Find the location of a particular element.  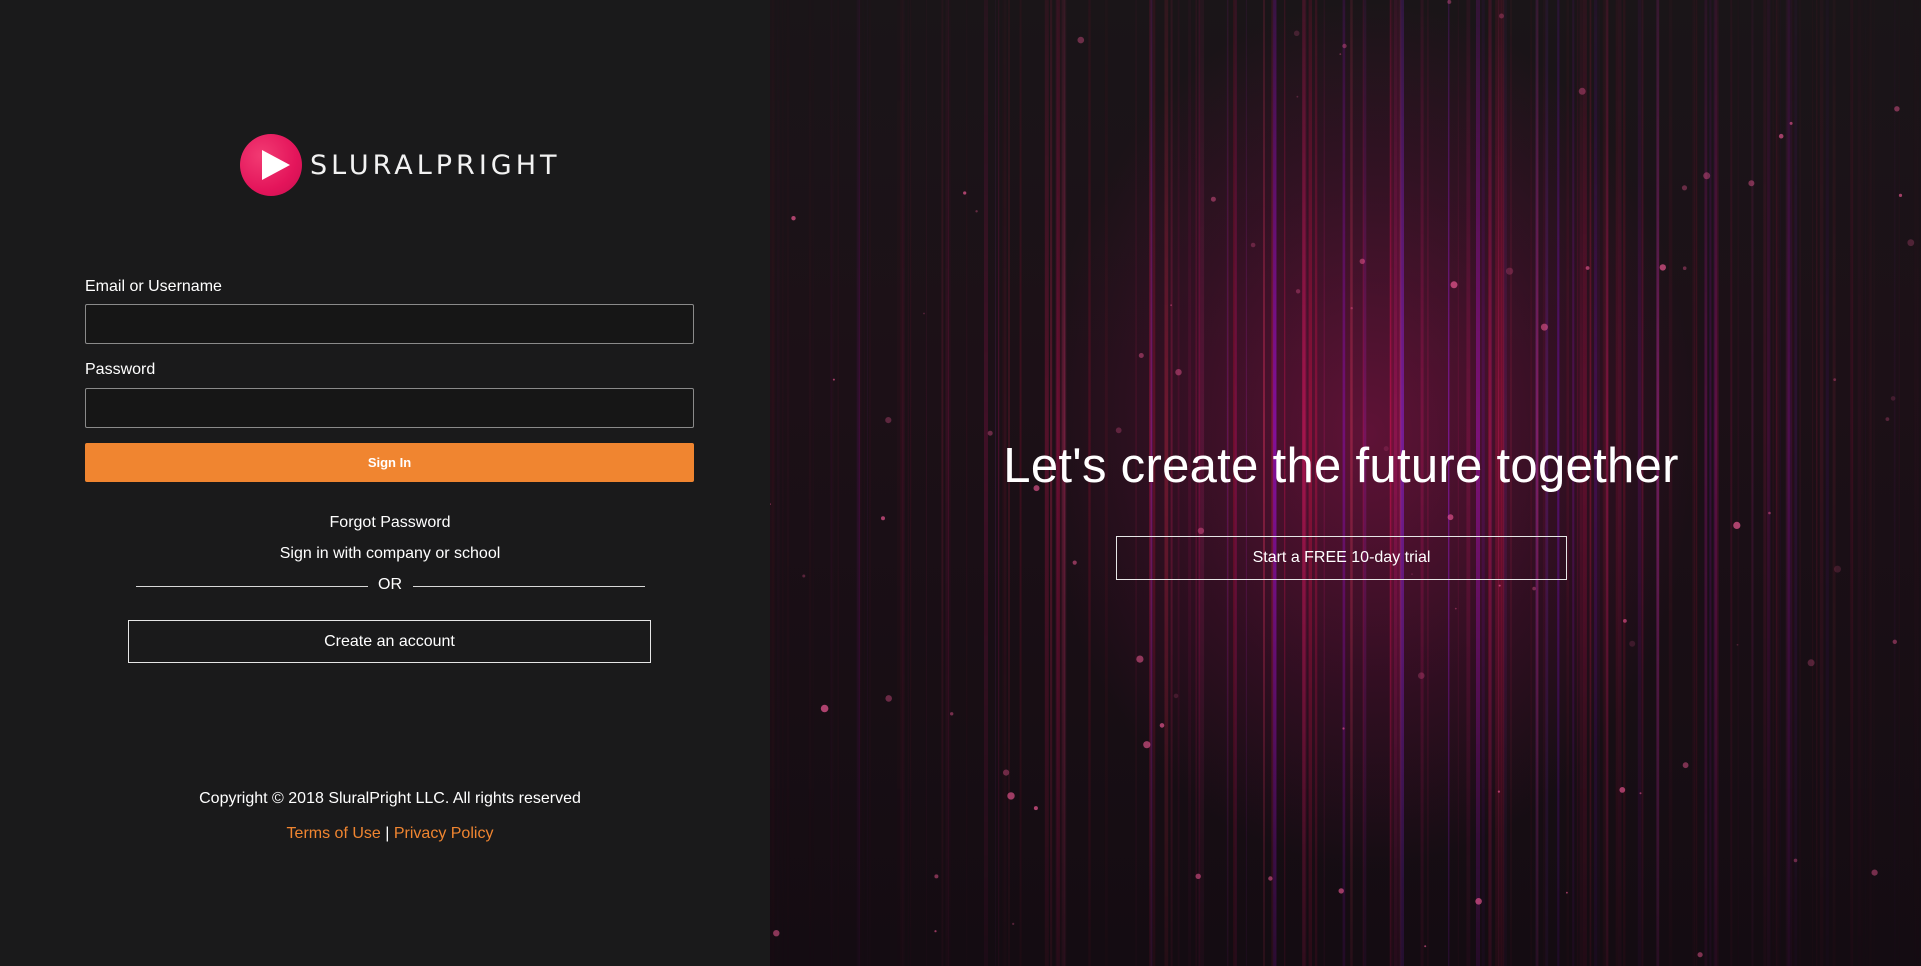

username-input is located at coordinates (389, 324).